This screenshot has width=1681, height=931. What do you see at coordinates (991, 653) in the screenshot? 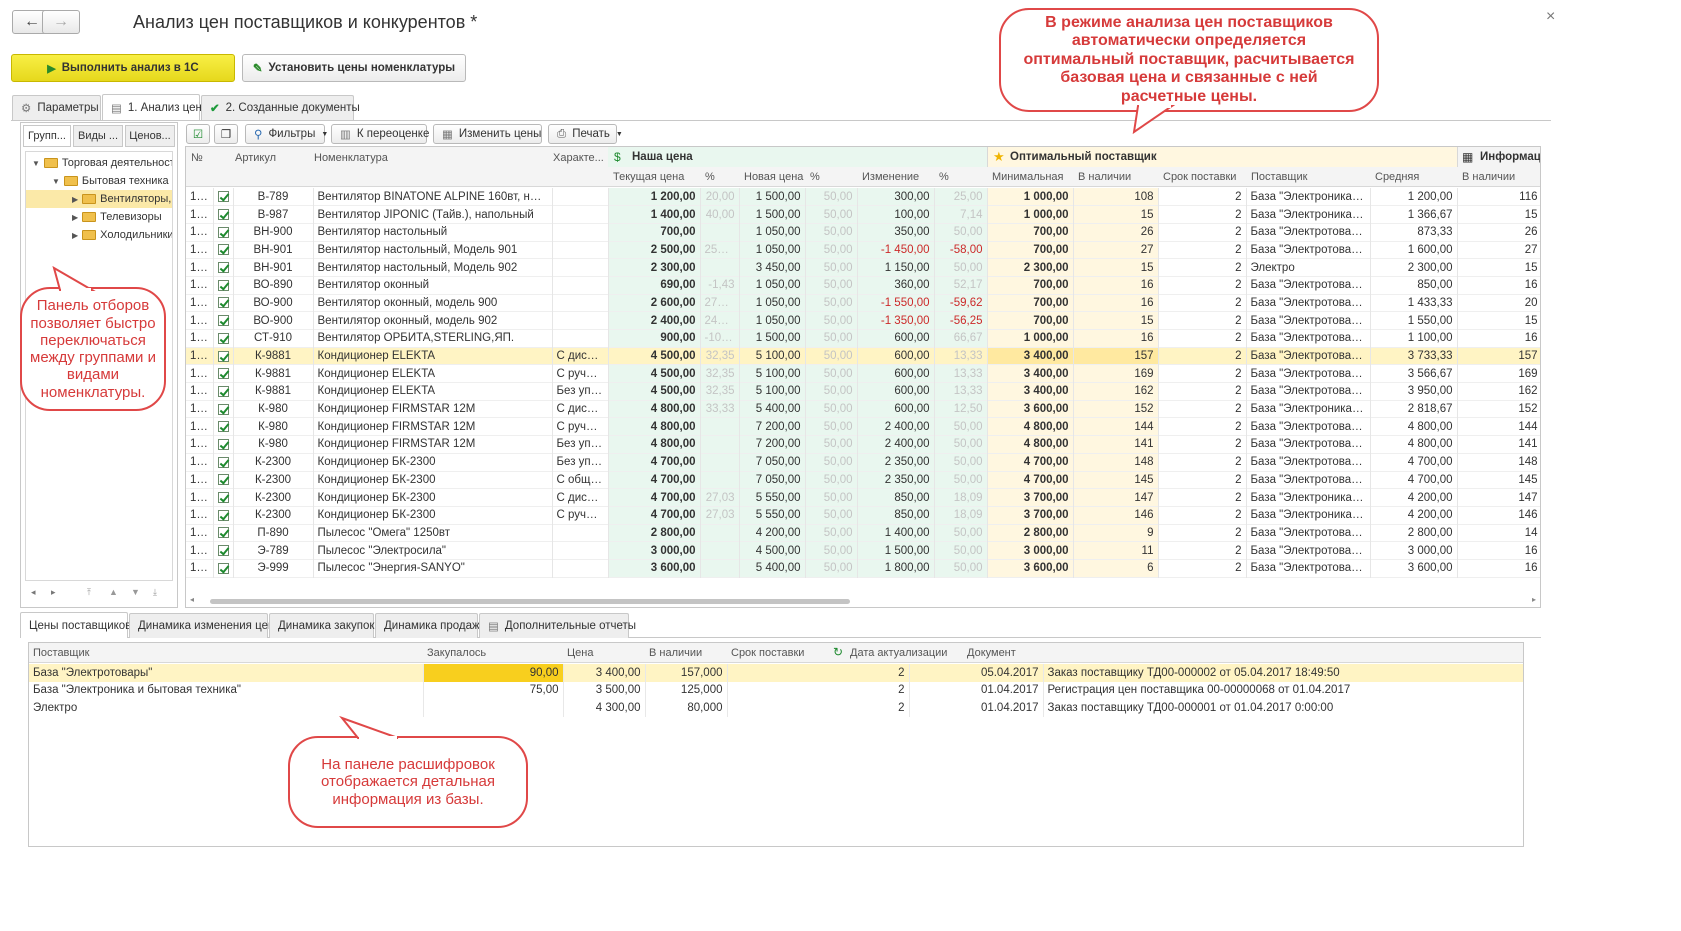
I see `col-bt-document: Документ` at bounding box center [991, 653].